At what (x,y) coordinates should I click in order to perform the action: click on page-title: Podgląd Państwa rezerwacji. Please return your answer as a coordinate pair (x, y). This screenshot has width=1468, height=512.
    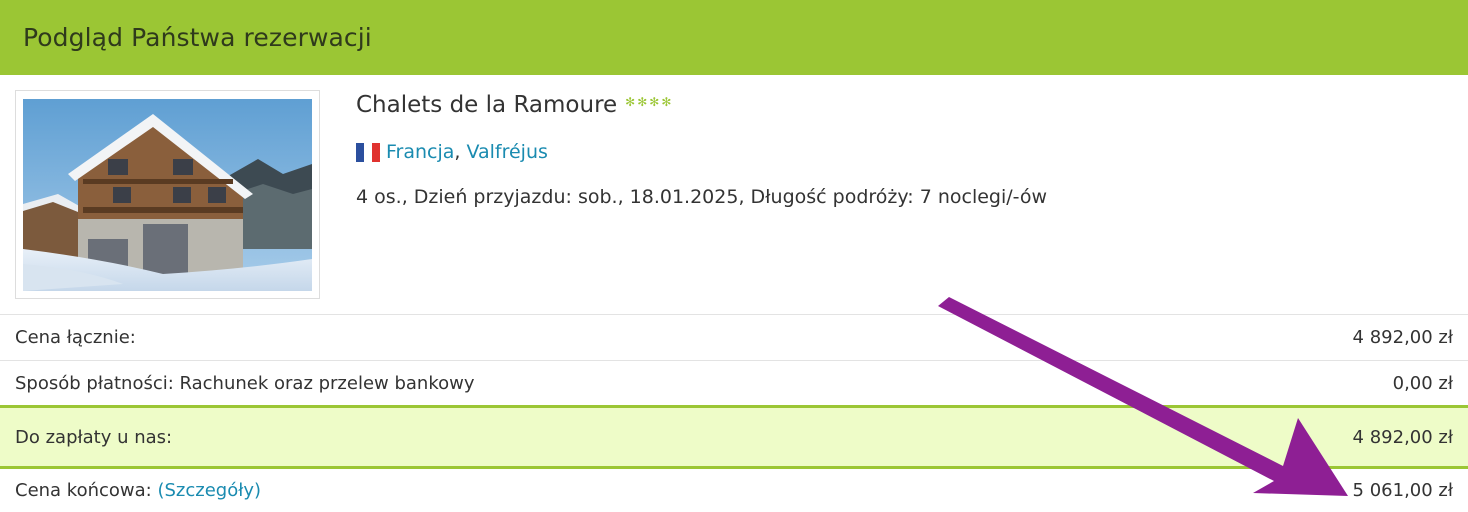
    Looking at the image, I should click on (197, 37).